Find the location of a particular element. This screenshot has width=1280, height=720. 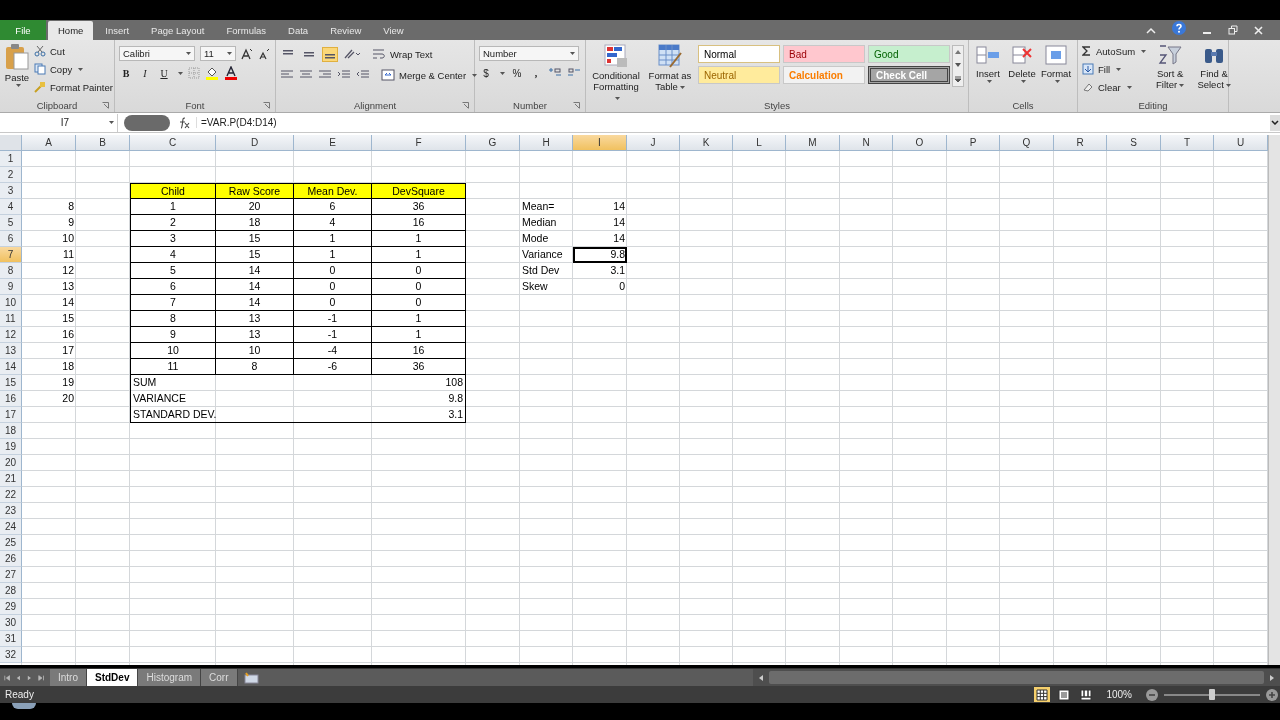

column-header: B is located at coordinates (103, 143).